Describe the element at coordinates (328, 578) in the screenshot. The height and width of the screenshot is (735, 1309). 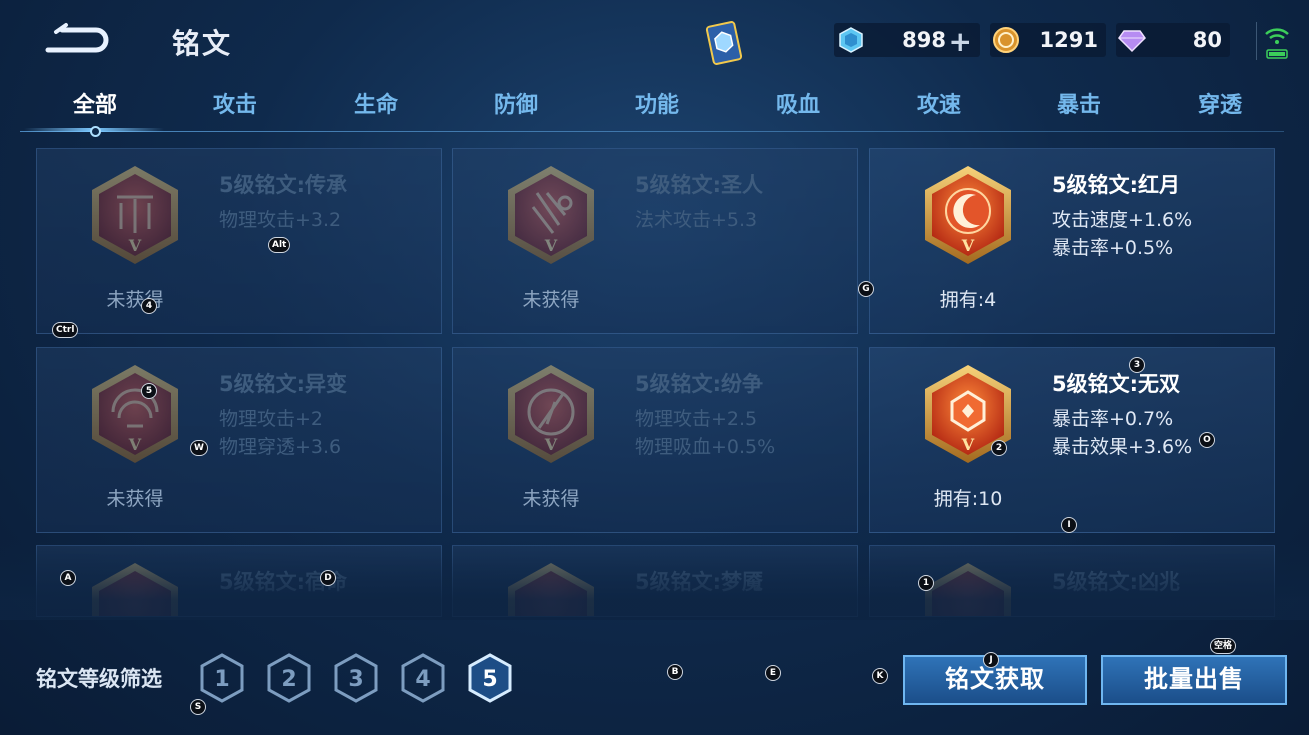
I see `key-hint: D` at that location.